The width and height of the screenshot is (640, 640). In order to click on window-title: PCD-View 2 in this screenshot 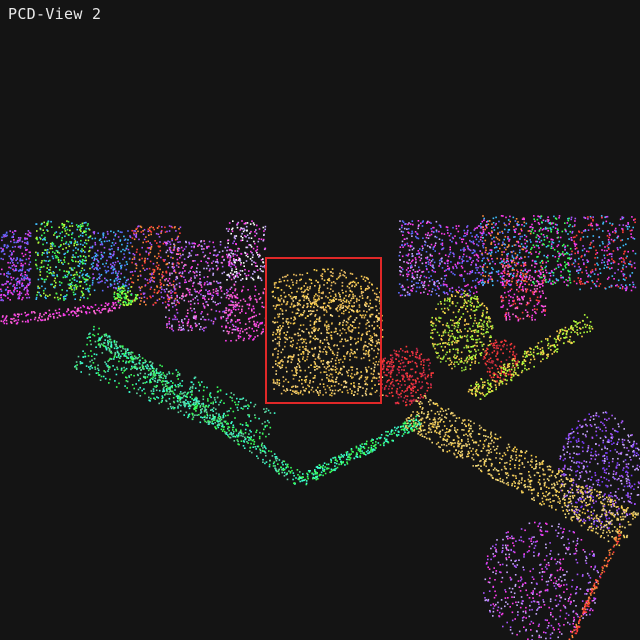, I will do `click(55, 14)`.